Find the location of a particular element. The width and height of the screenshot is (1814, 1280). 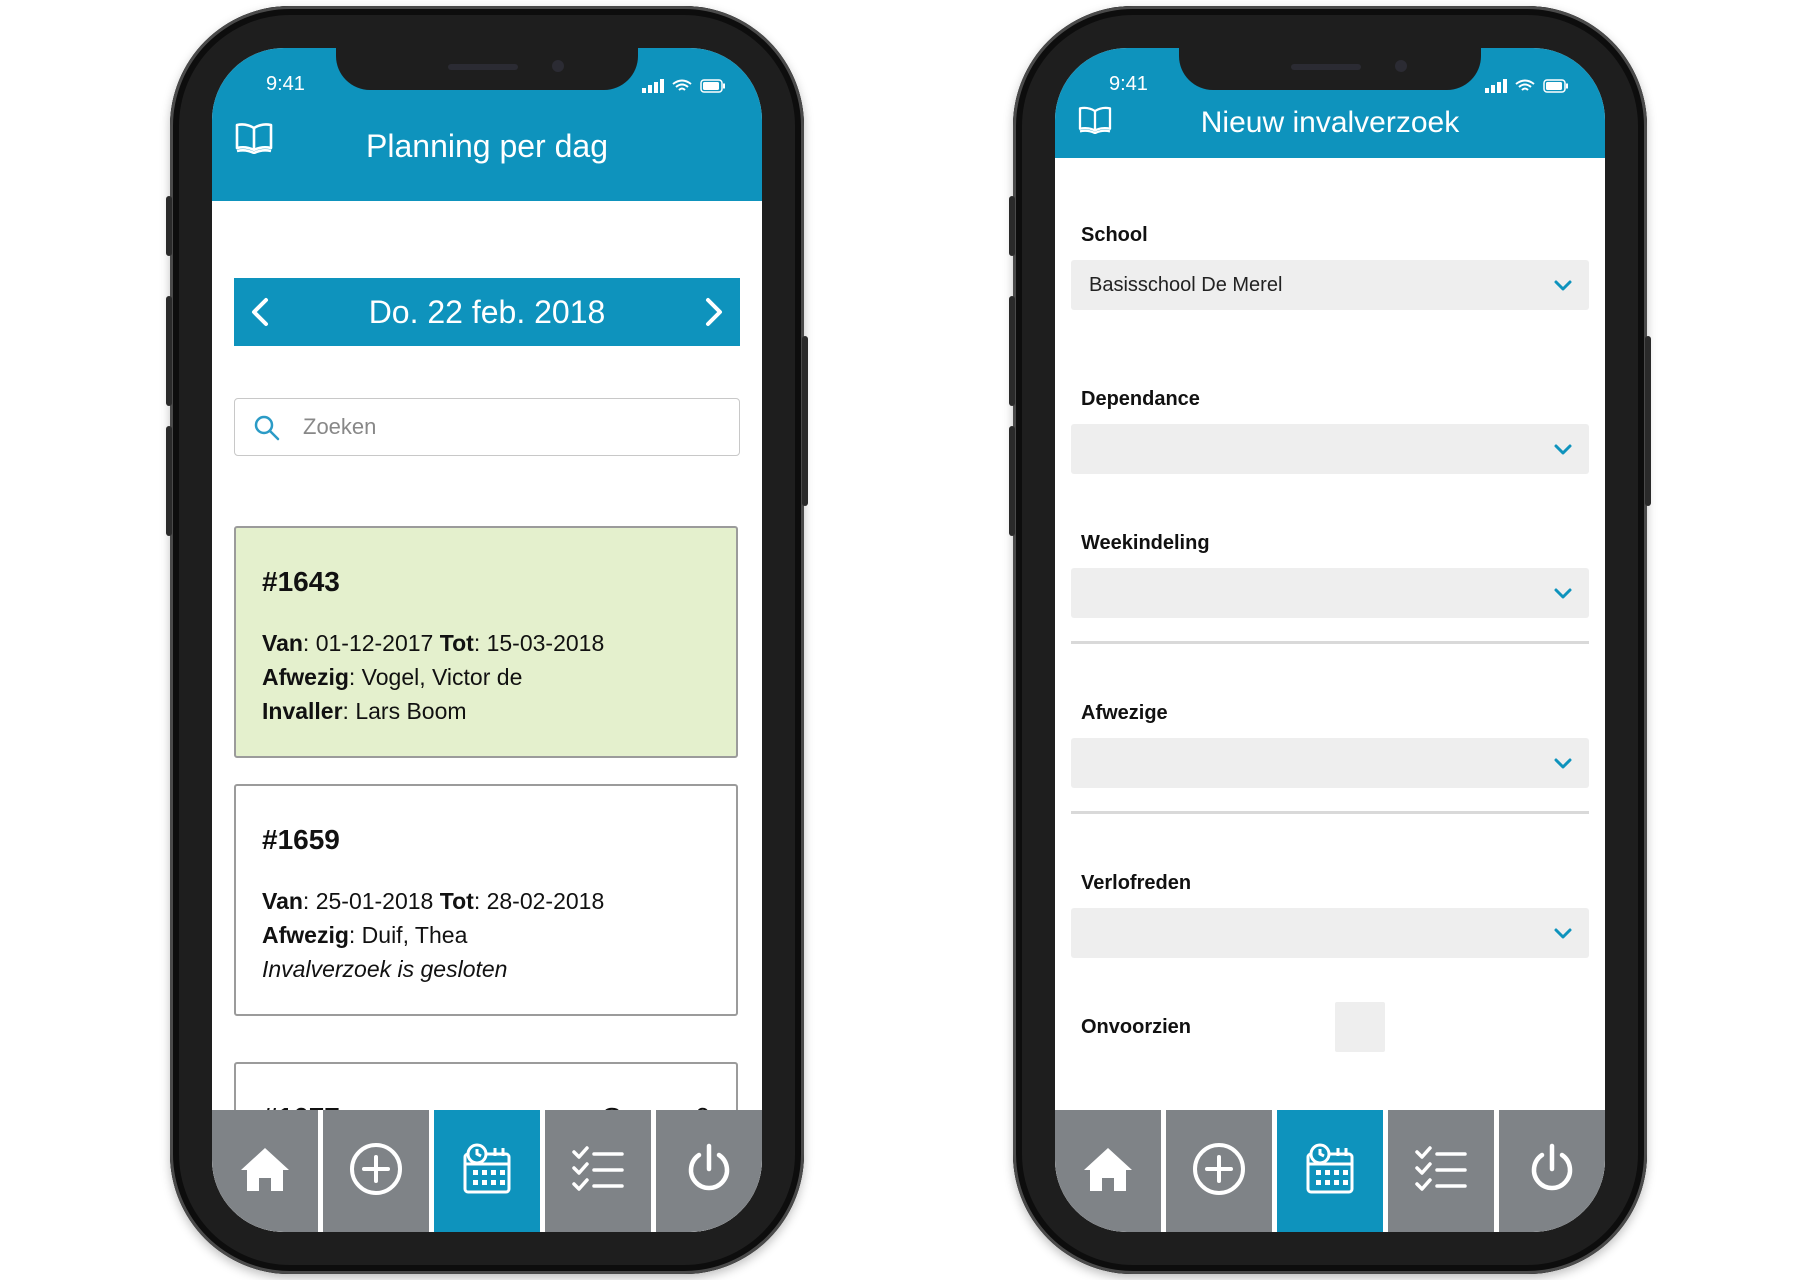

van-value: : 25-01-2018 is located at coordinates (371, 901).